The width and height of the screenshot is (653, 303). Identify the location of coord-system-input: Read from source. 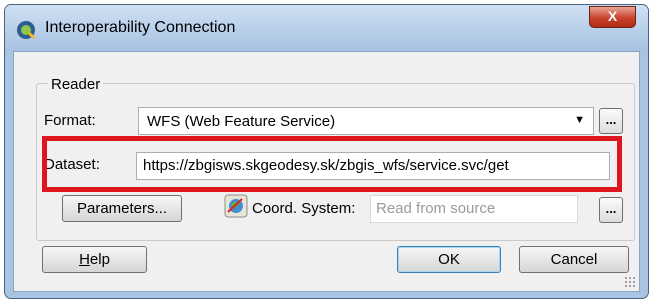
(474, 209).